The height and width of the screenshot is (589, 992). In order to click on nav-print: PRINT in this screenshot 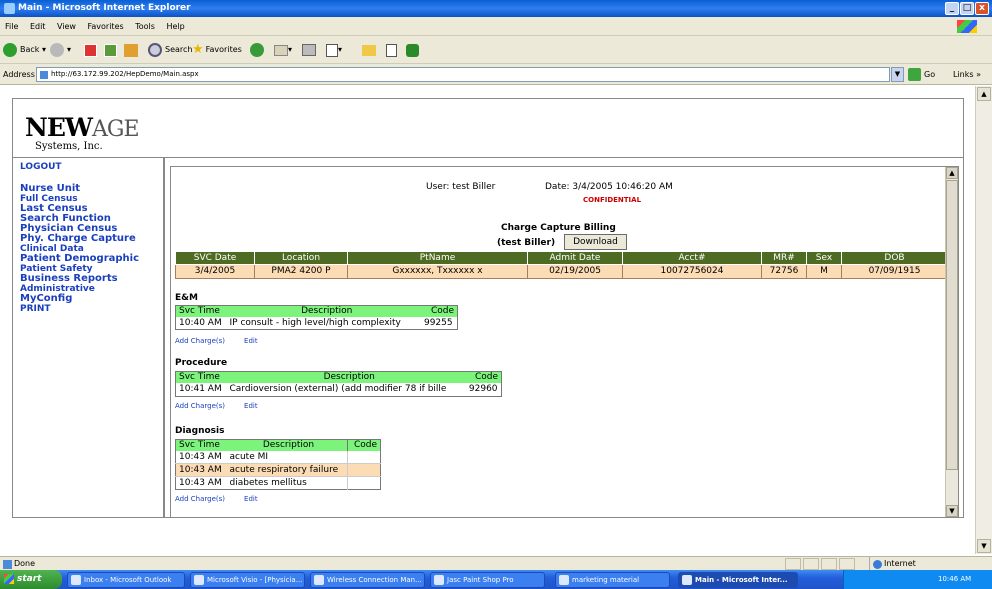, I will do `click(79, 309)`.